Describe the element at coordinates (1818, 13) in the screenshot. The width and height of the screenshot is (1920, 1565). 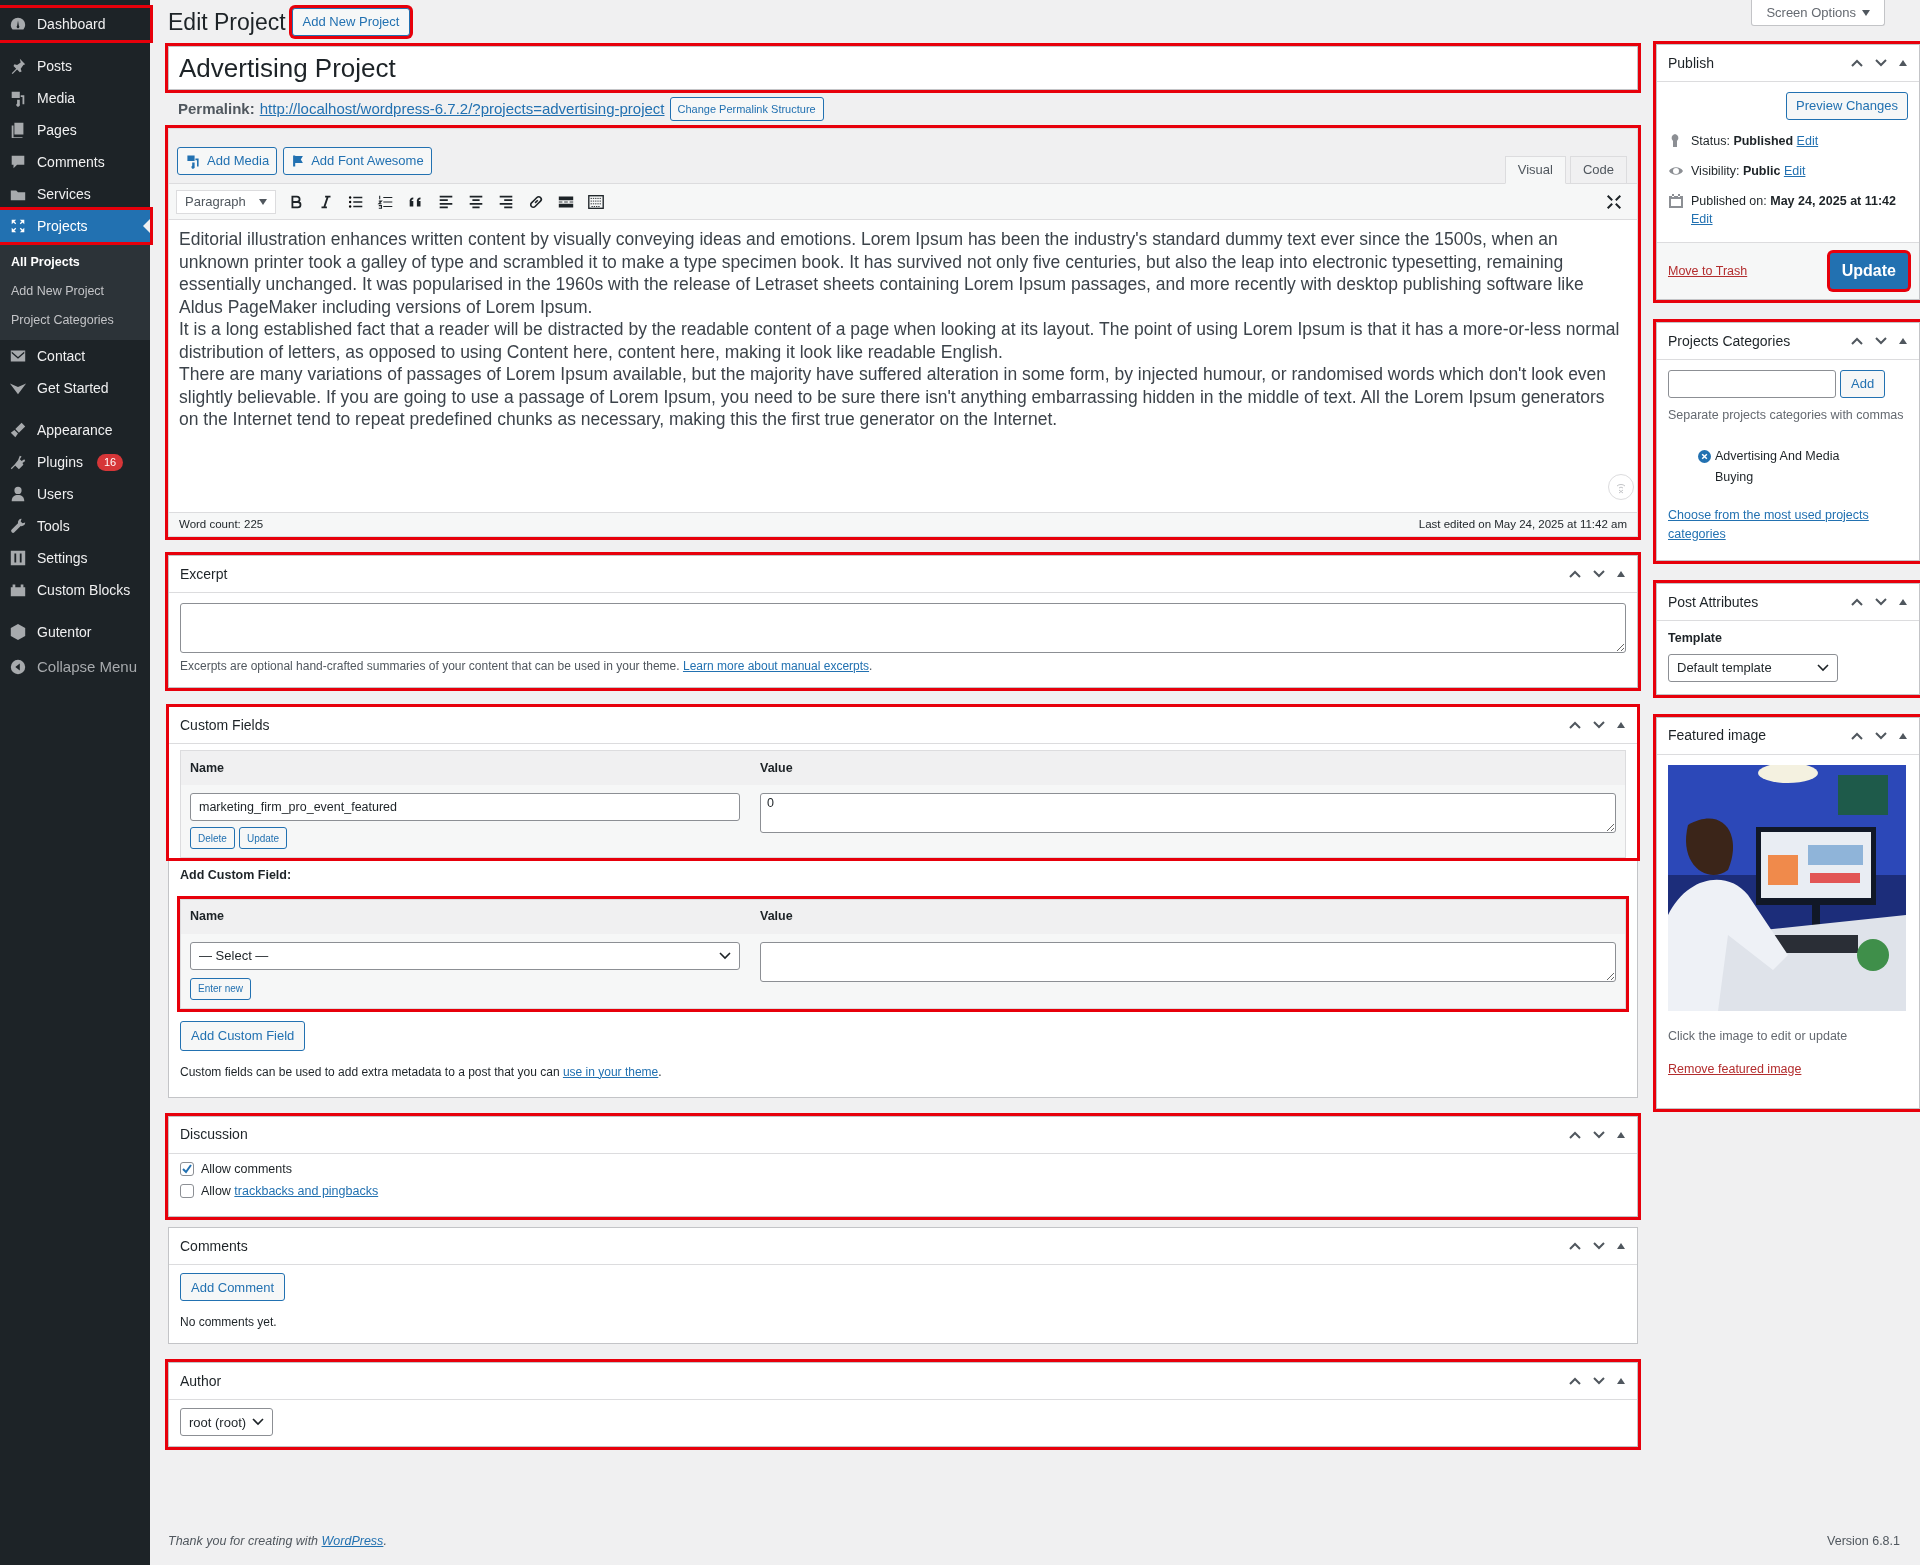
I see `screen-options-button: Screen Options` at that location.